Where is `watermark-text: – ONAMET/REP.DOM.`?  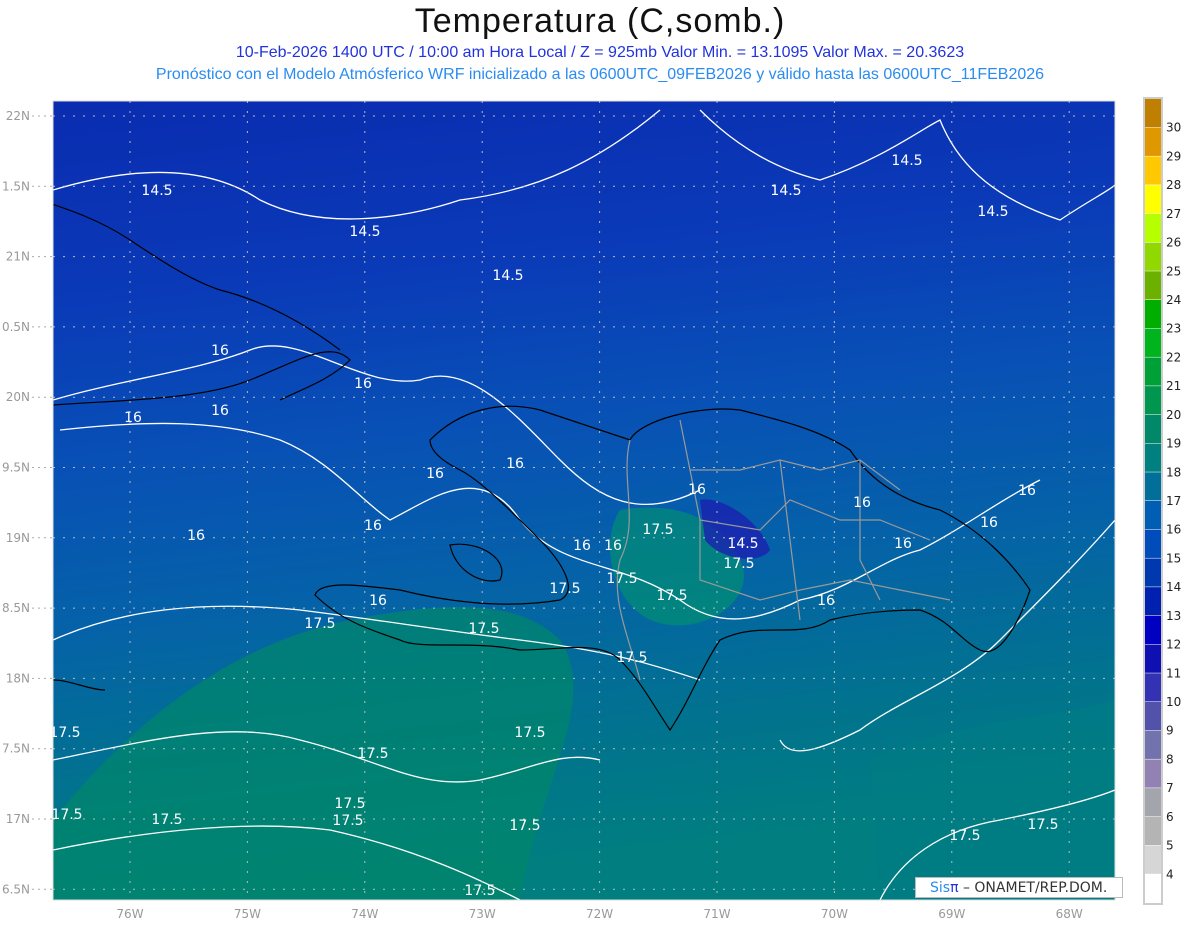
watermark-text: – ONAMET/REP.DOM. is located at coordinates (1033, 888).